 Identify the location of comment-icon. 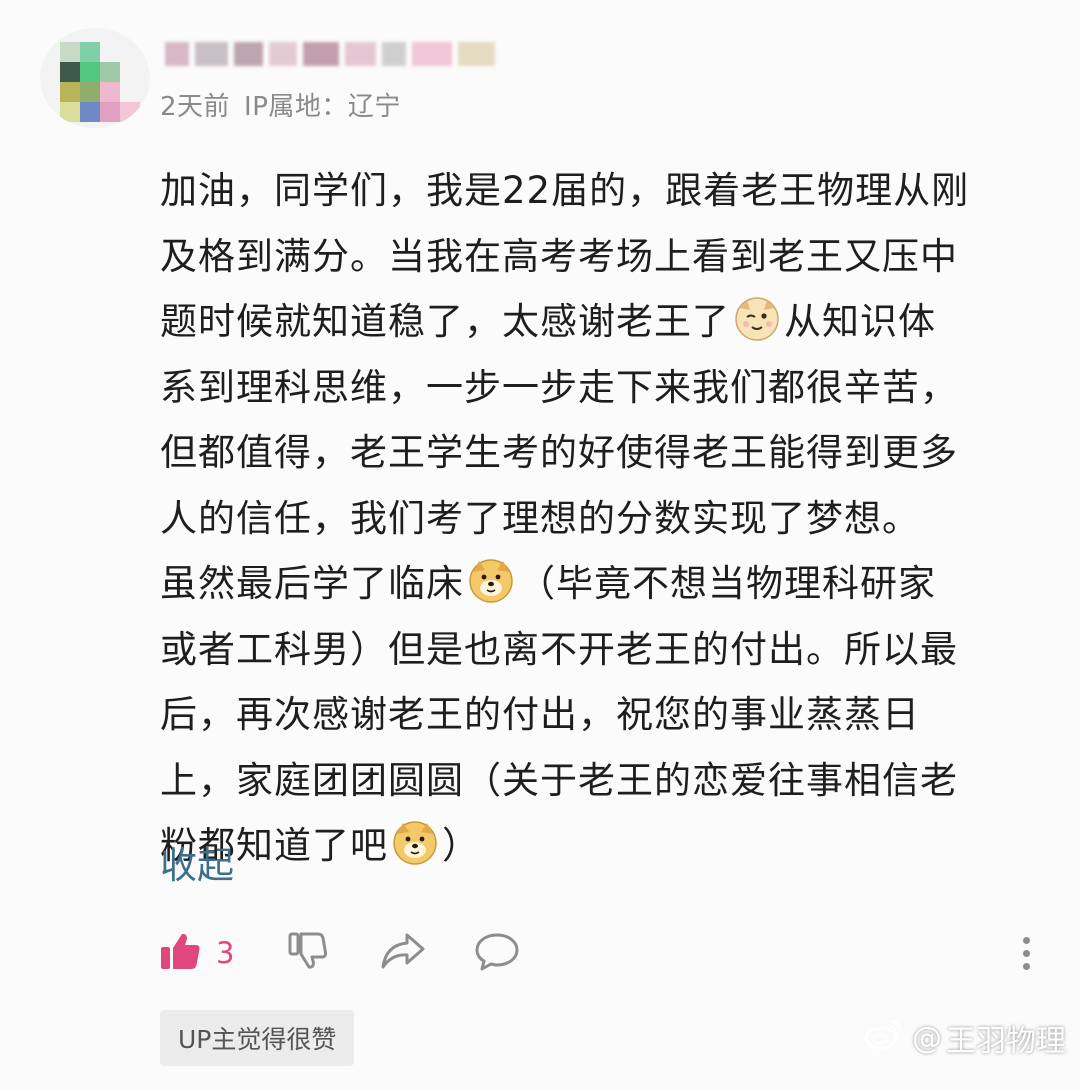
(497, 953).